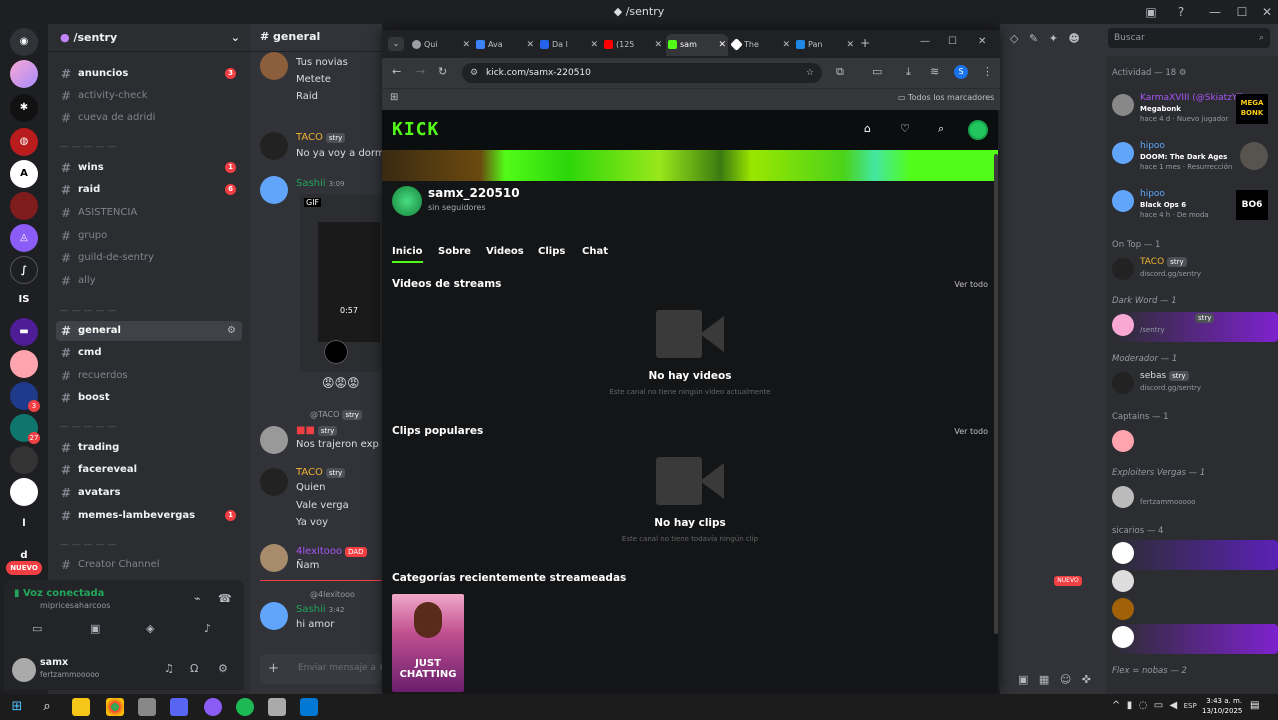  I want to click on member-item: stry /sentry, so click(1195, 327).